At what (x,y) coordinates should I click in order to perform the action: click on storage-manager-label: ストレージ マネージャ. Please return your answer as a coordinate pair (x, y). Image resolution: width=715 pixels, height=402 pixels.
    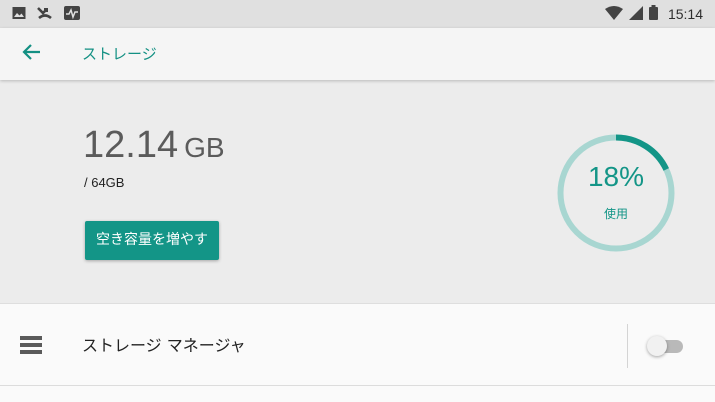
    Looking at the image, I should click on (164, 345).